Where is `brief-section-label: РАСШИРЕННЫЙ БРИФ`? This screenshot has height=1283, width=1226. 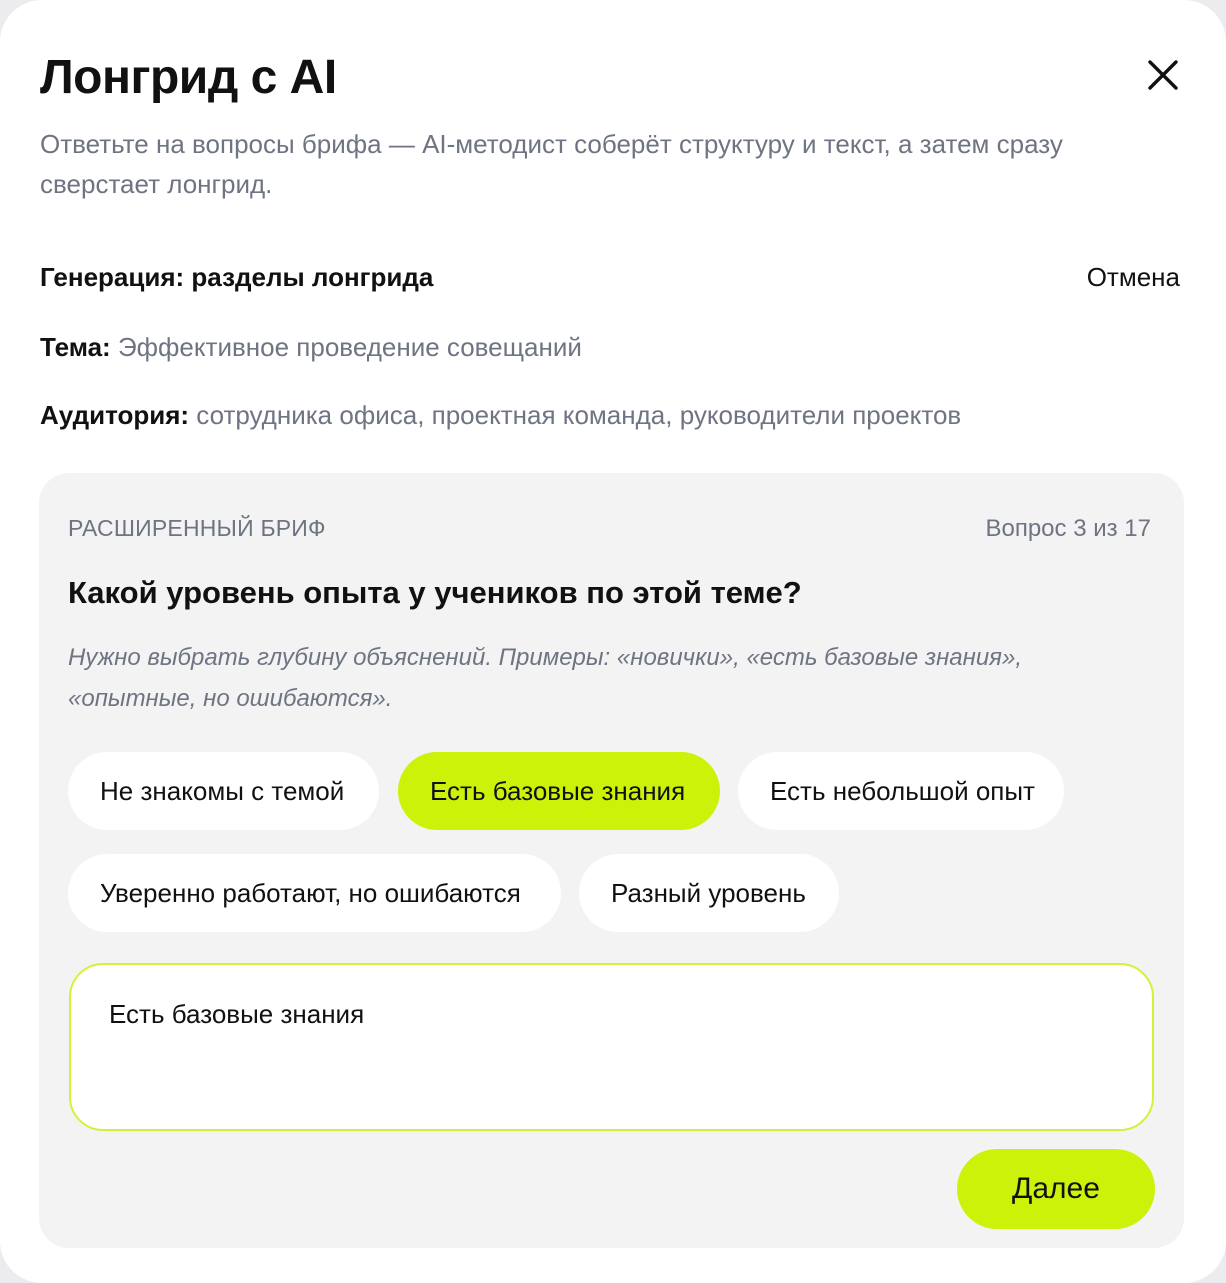 brief-section-label: РАСШИРЕННЫЙ БРИФ is located at coordinates (197, 528).